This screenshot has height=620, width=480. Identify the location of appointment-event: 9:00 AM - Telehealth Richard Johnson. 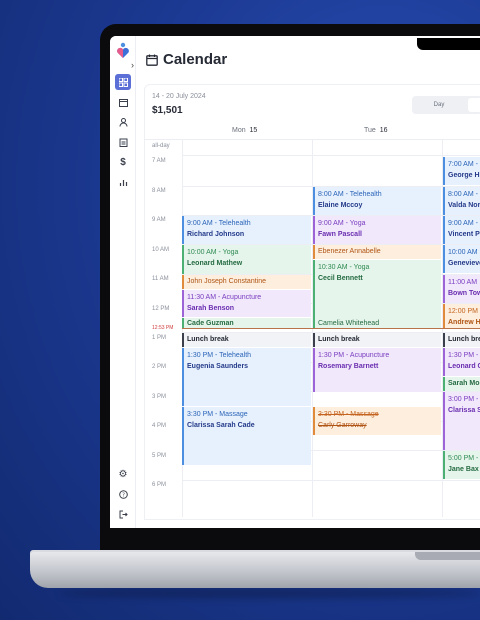
(246, 230).